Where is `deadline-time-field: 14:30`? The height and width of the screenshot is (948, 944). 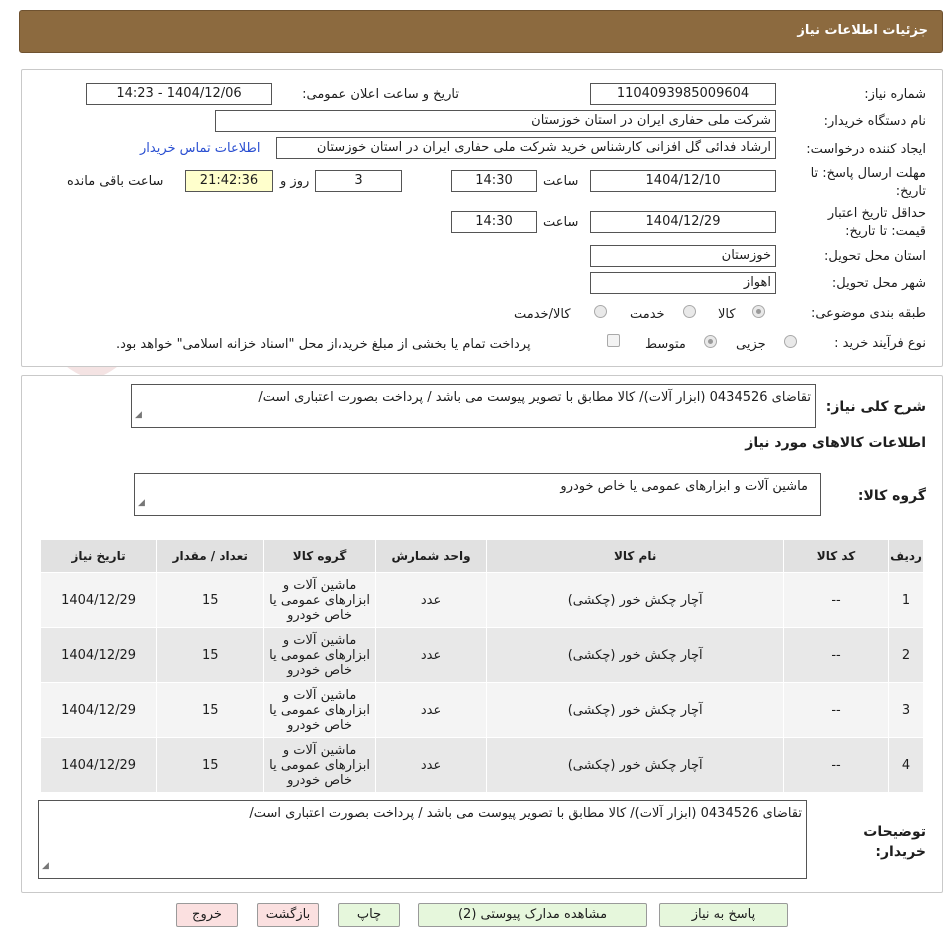 deadline-time-field: 14:30 is located at coordinates (494, 181).